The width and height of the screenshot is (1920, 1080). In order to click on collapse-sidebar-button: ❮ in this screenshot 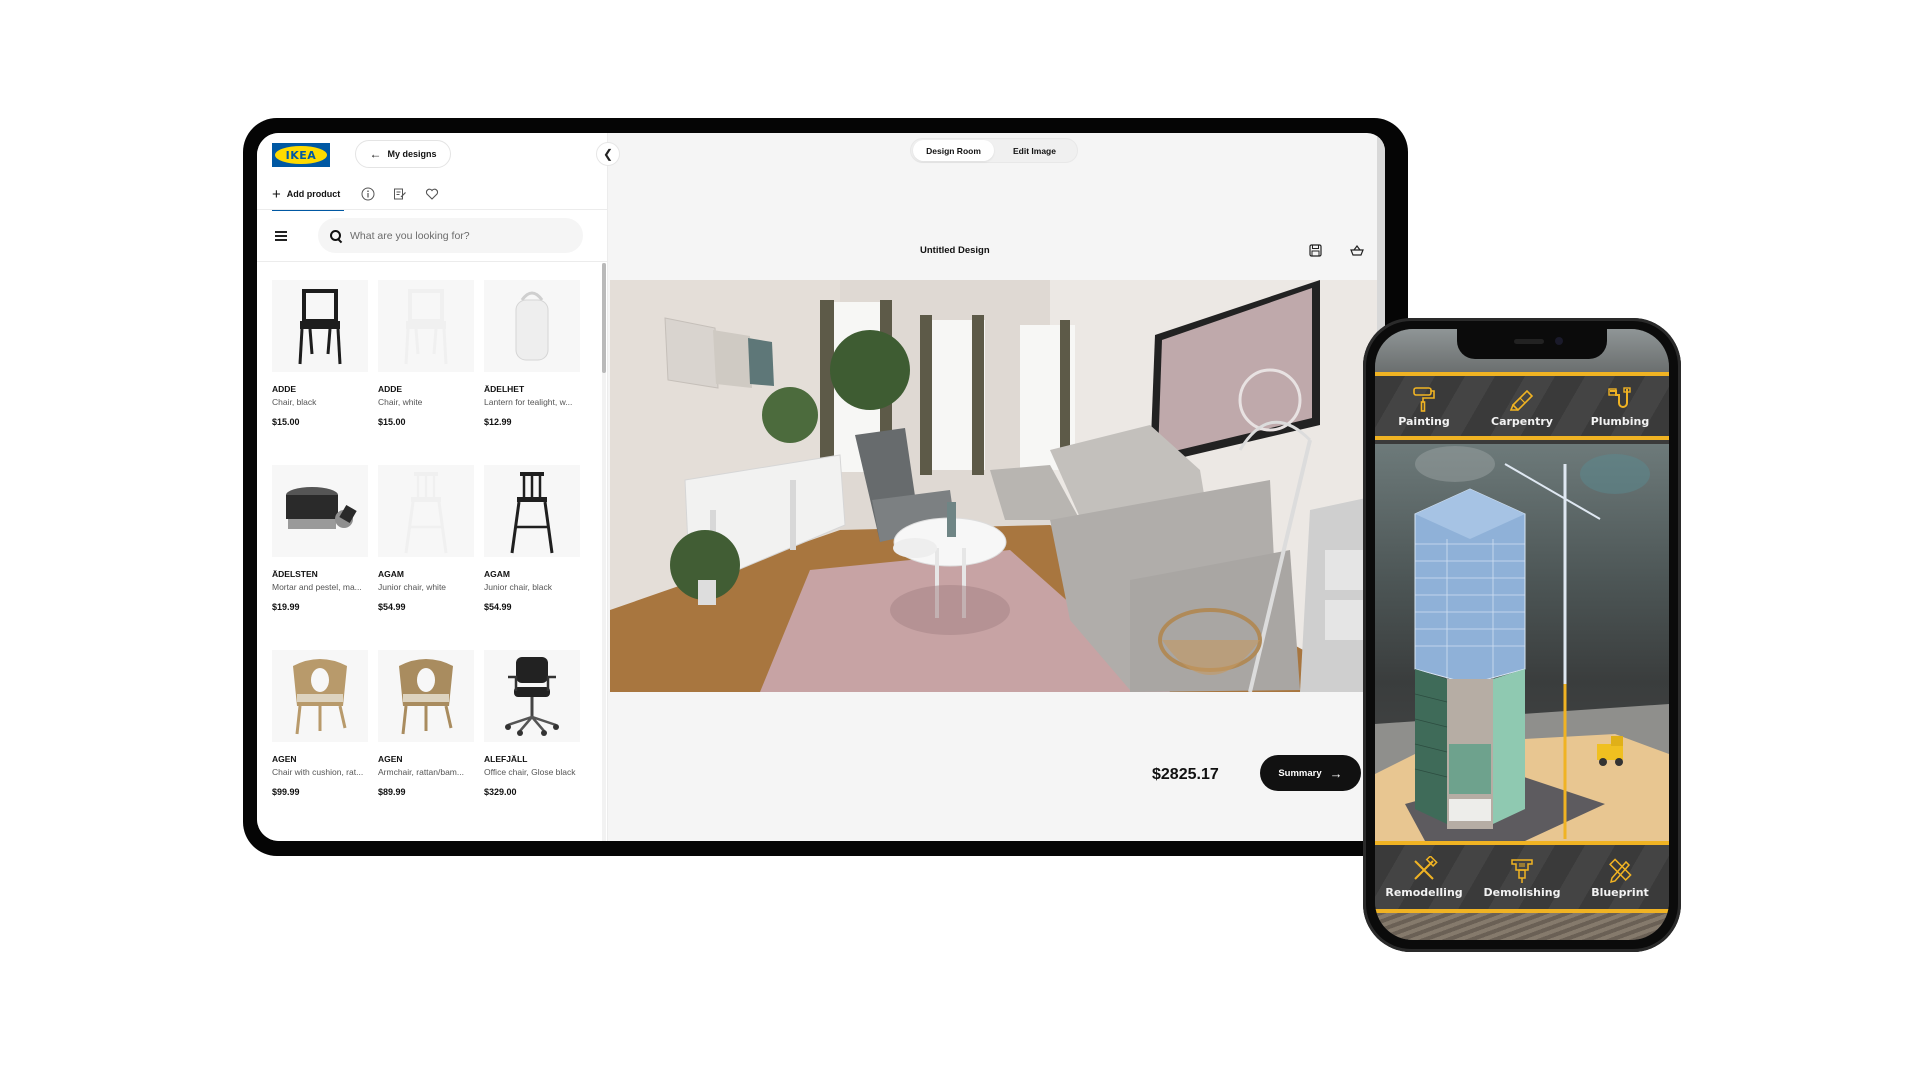, I will do `click(608, 154)`.